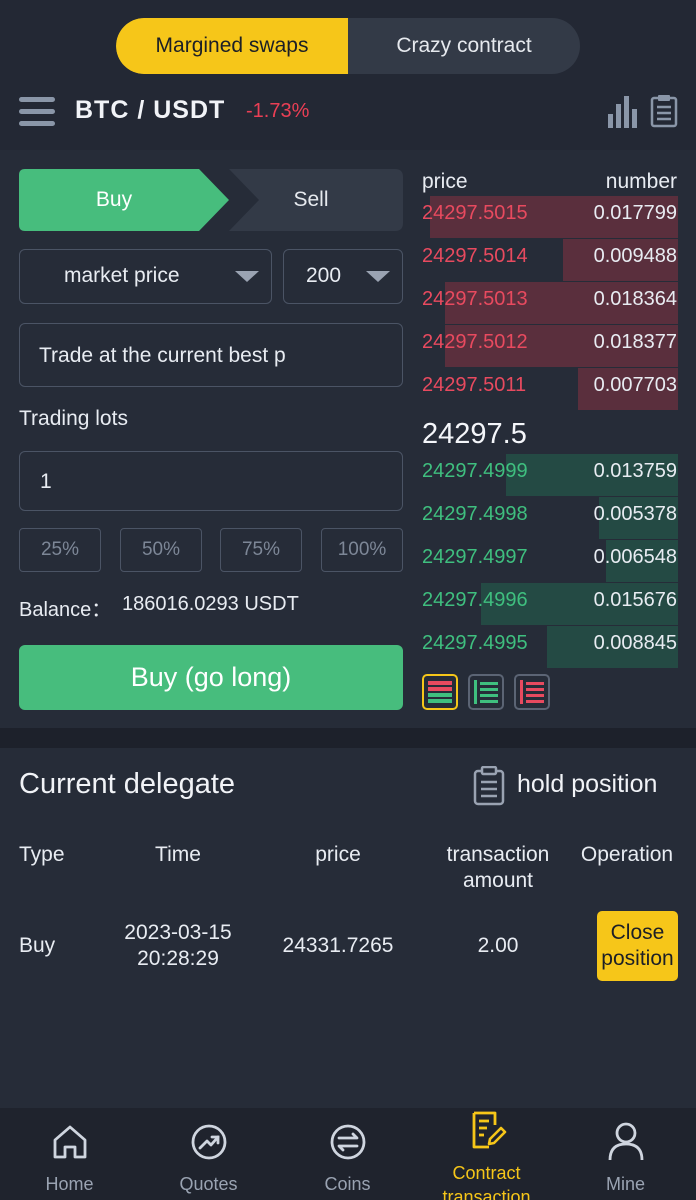 This screenshot has height=1200, width=696. I want to click on buy-go-long-button: Buy (go long), so click(211, 677).